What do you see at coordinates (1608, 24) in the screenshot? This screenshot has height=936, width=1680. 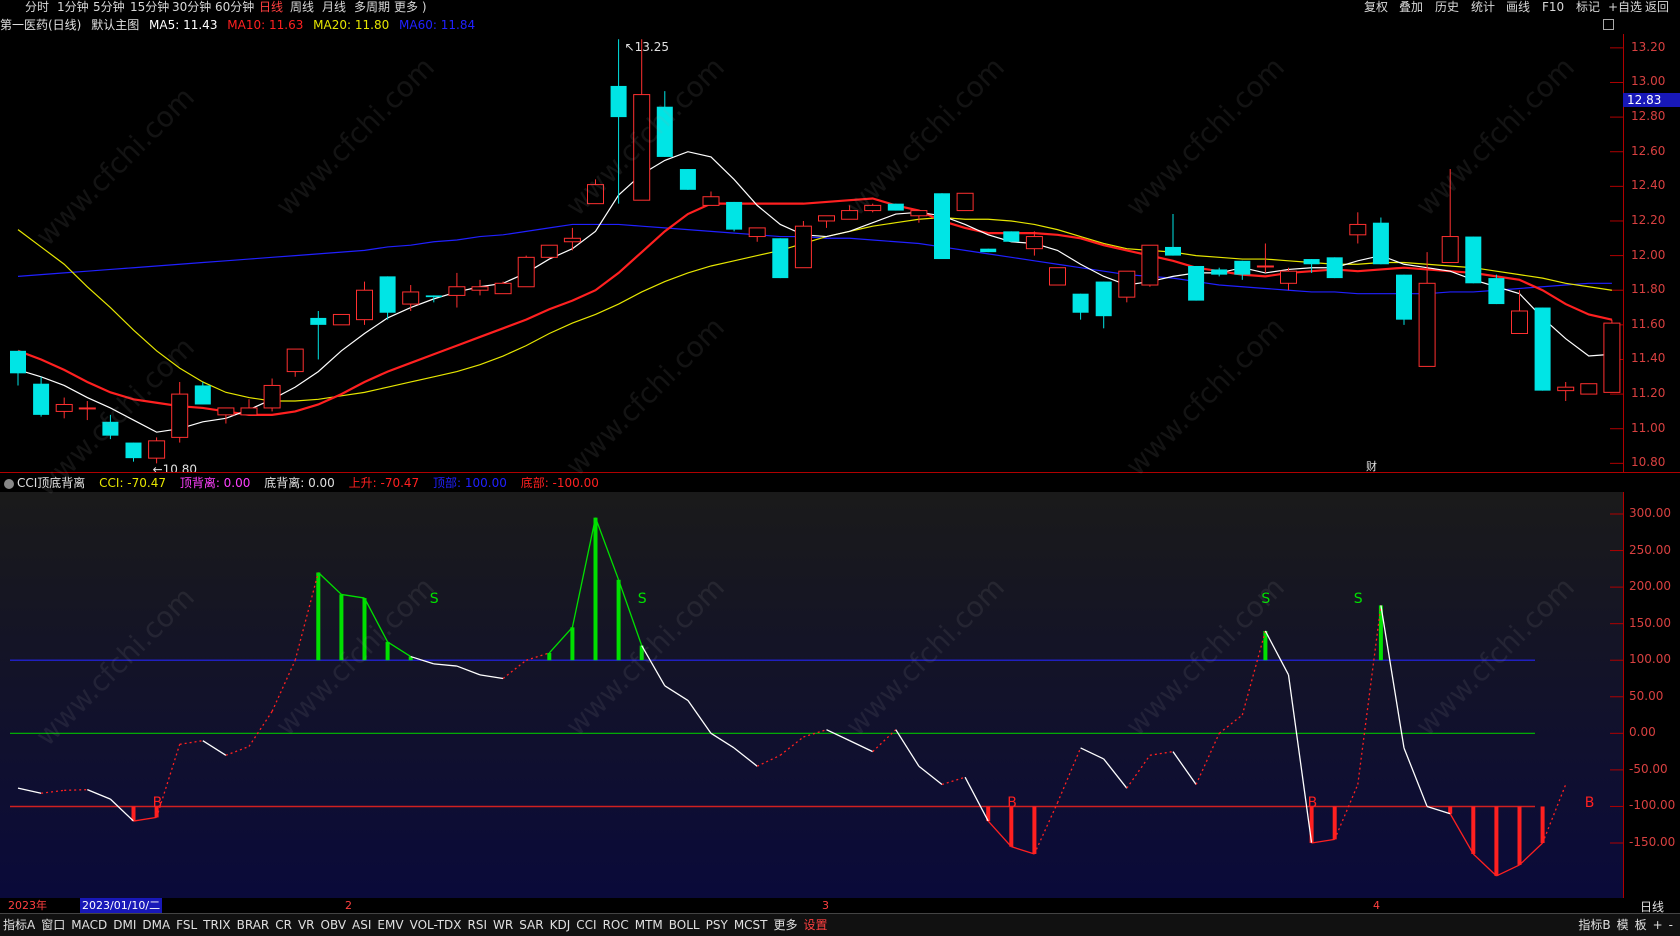 I see `window-close-icon` at bounding box center [1608, 24].